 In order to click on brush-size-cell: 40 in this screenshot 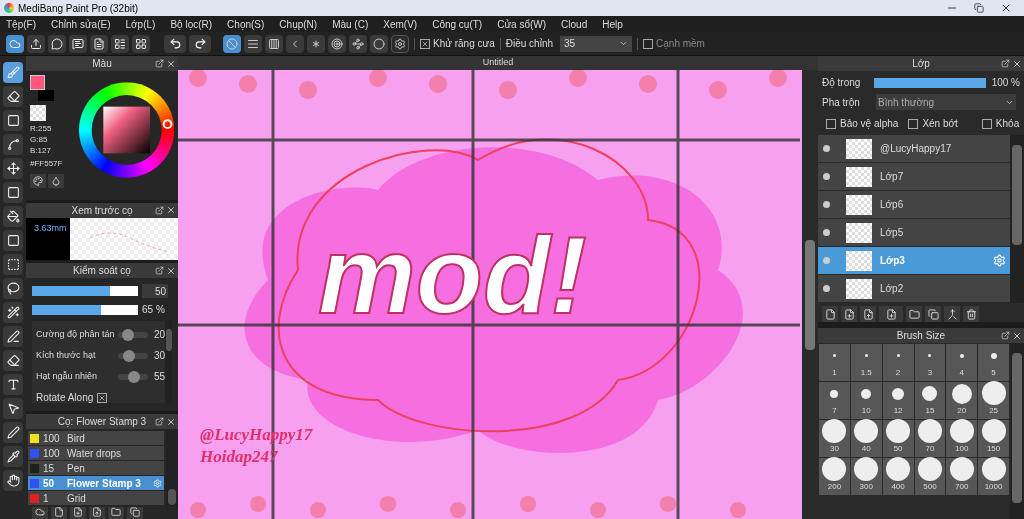, I will do `click(866, 438)`.